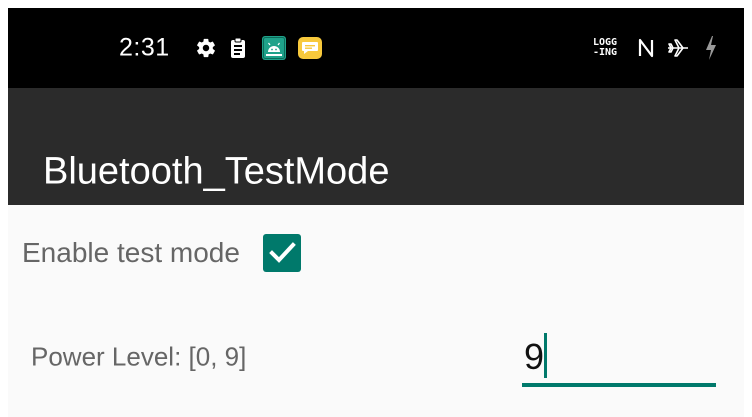  What do you see at coordinates (310, 48) in the screenshot?
I see `message-icon` at bounding box center [310, 48].